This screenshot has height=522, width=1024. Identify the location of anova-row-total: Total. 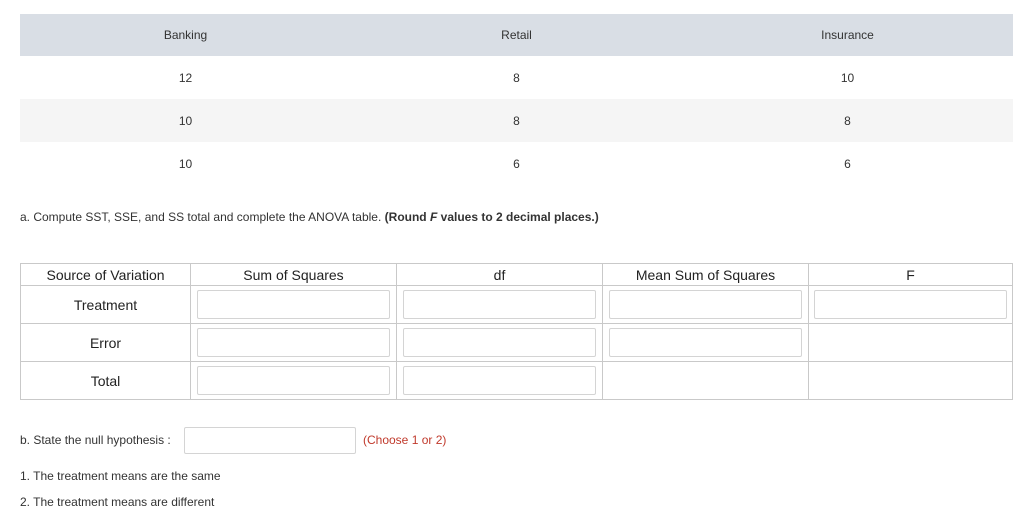
(516, 380).